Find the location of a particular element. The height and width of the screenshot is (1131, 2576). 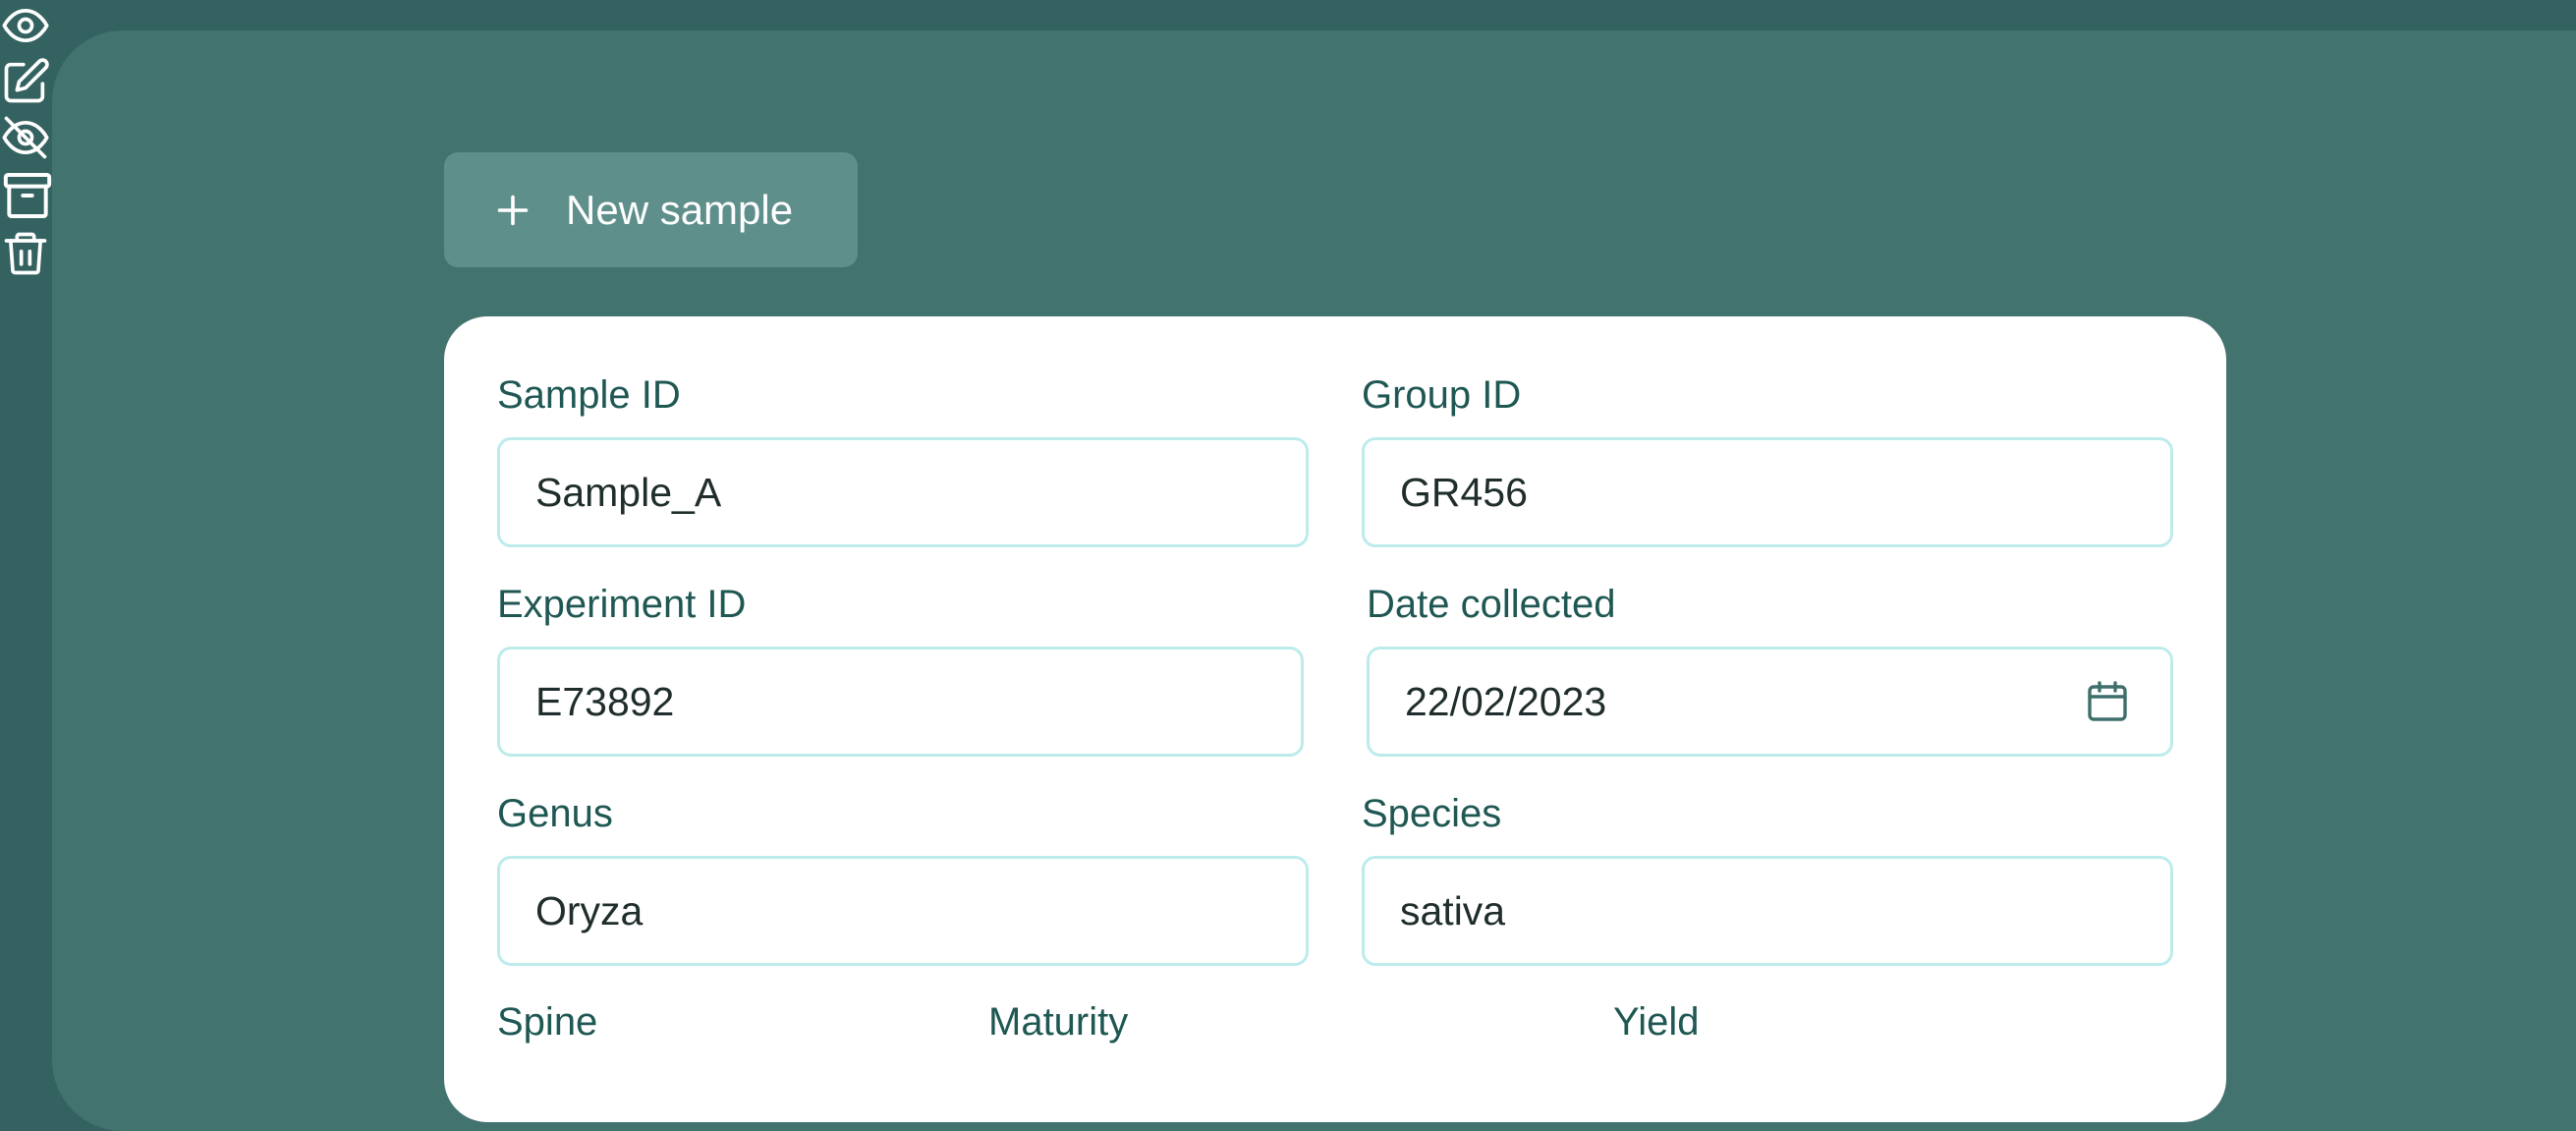

eye-icon is located at coordinates (25, 26).